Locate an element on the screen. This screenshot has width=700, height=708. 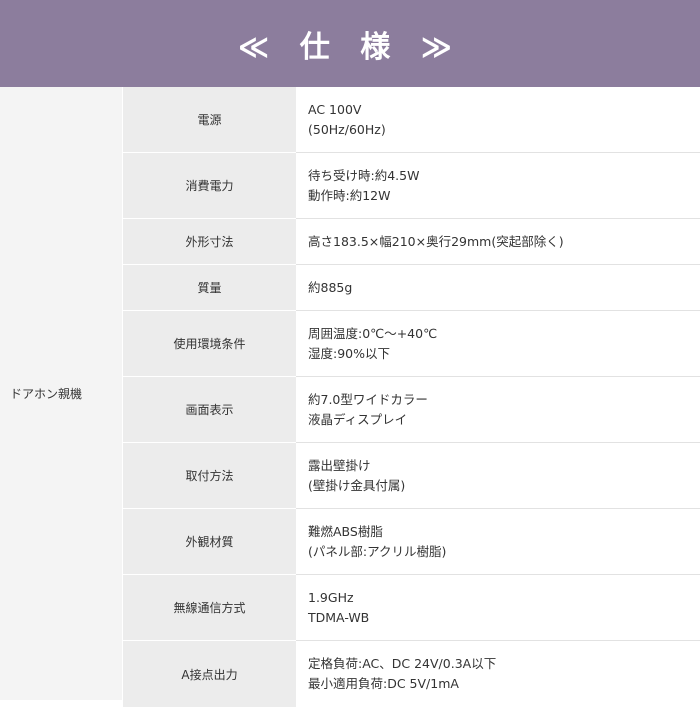
value-line: 液晶ディスプレイ is located at coordinates (358, 419).